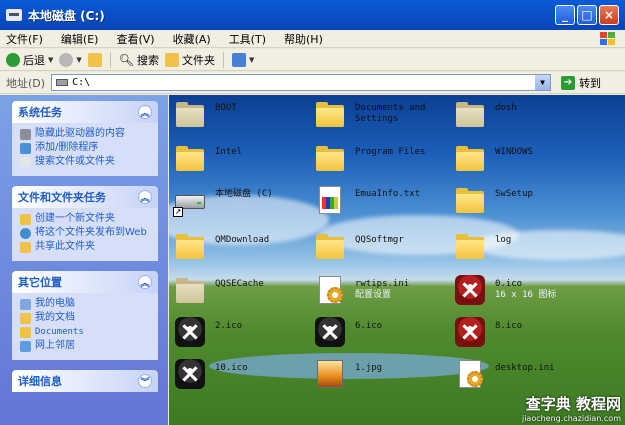 This screenshot has height=425, width=625. What do you see at coordinates (368, 368) in the screenshot?
I see `file-text: 1.jpg` at bounding box center [368, 368].